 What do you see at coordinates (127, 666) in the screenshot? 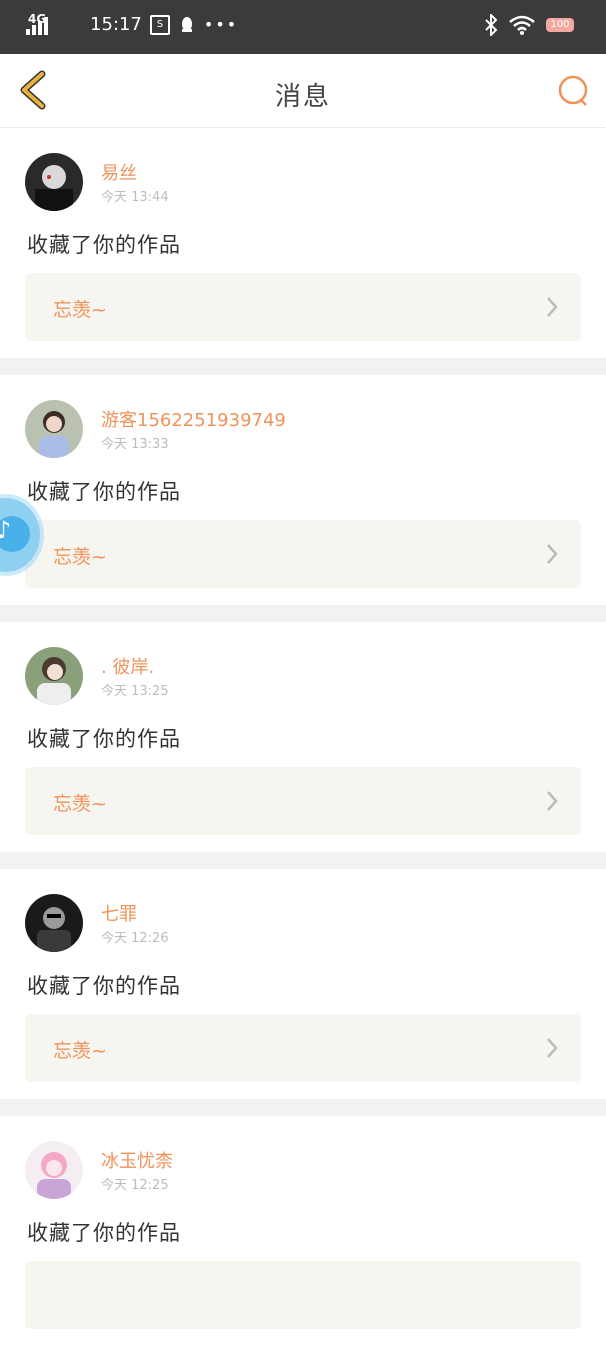
I see `username: . 彼岸.` at bounding box center [127, 666].